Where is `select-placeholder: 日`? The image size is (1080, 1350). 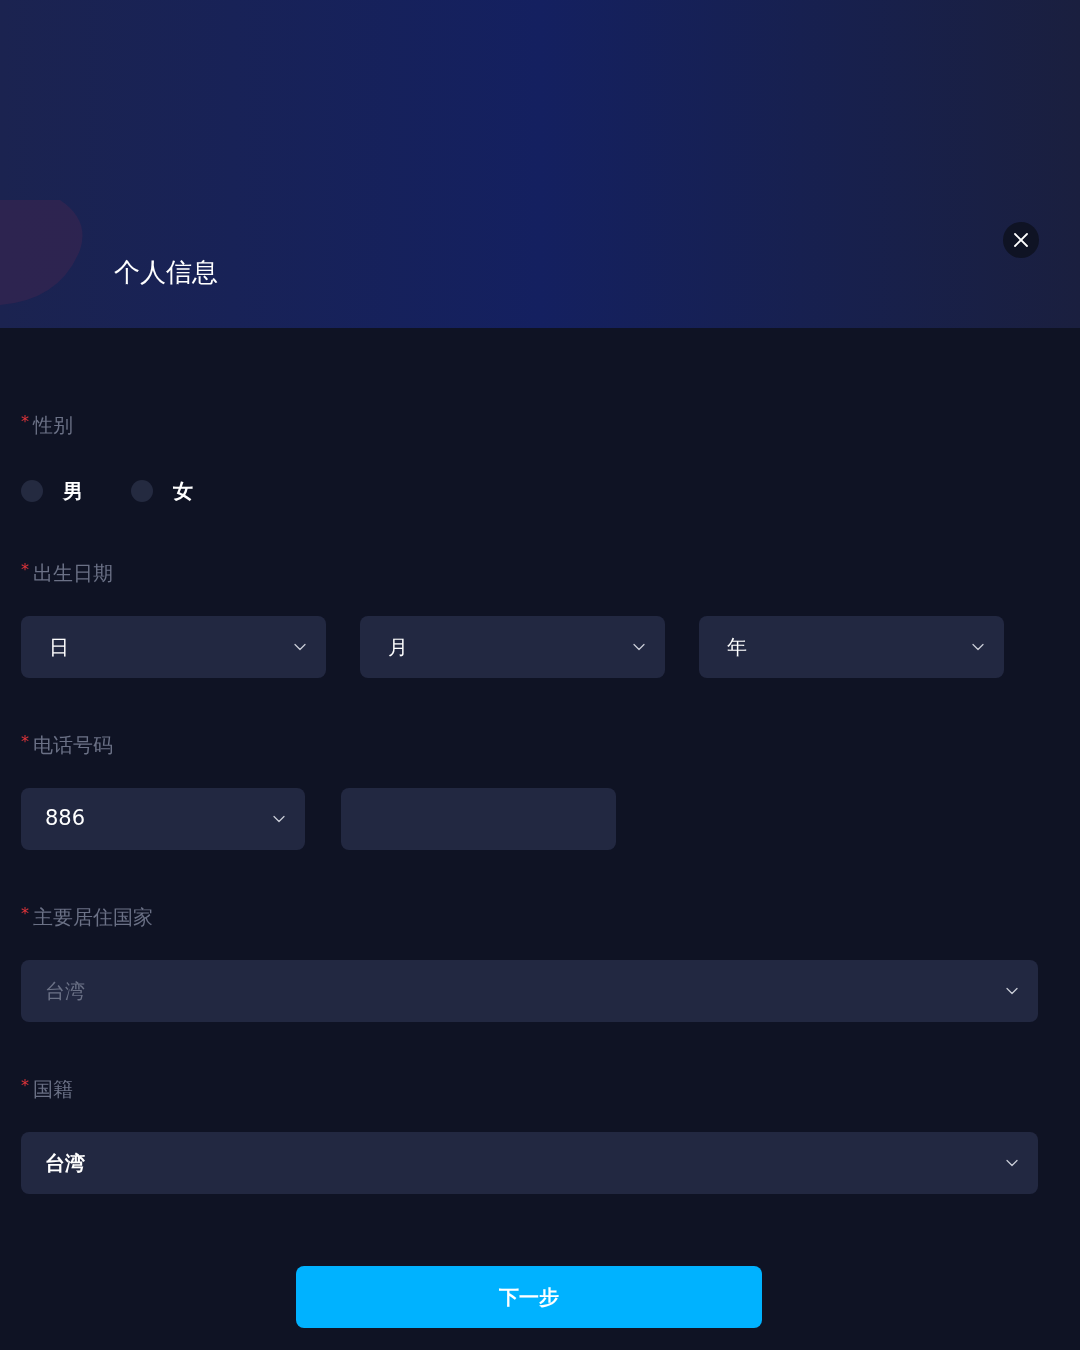
select-placeholder: 日 is located at coordinates (59, 647).